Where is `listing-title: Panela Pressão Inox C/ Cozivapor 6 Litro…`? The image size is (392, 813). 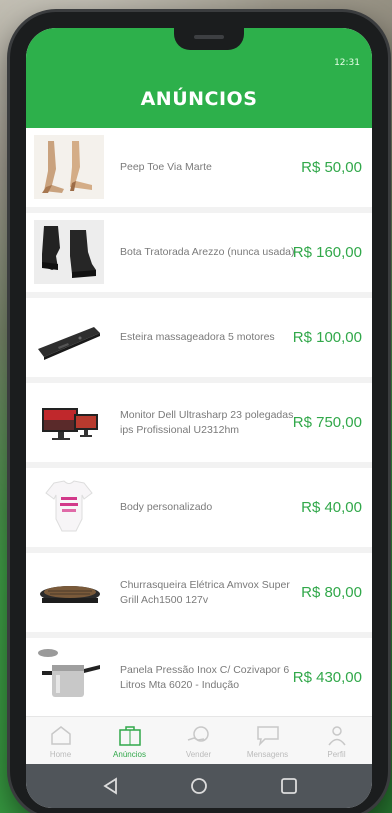
listing-title: Panela Pressão Inox C/ Cozivapor 6 Litro… is located at coordinates (205, 677).